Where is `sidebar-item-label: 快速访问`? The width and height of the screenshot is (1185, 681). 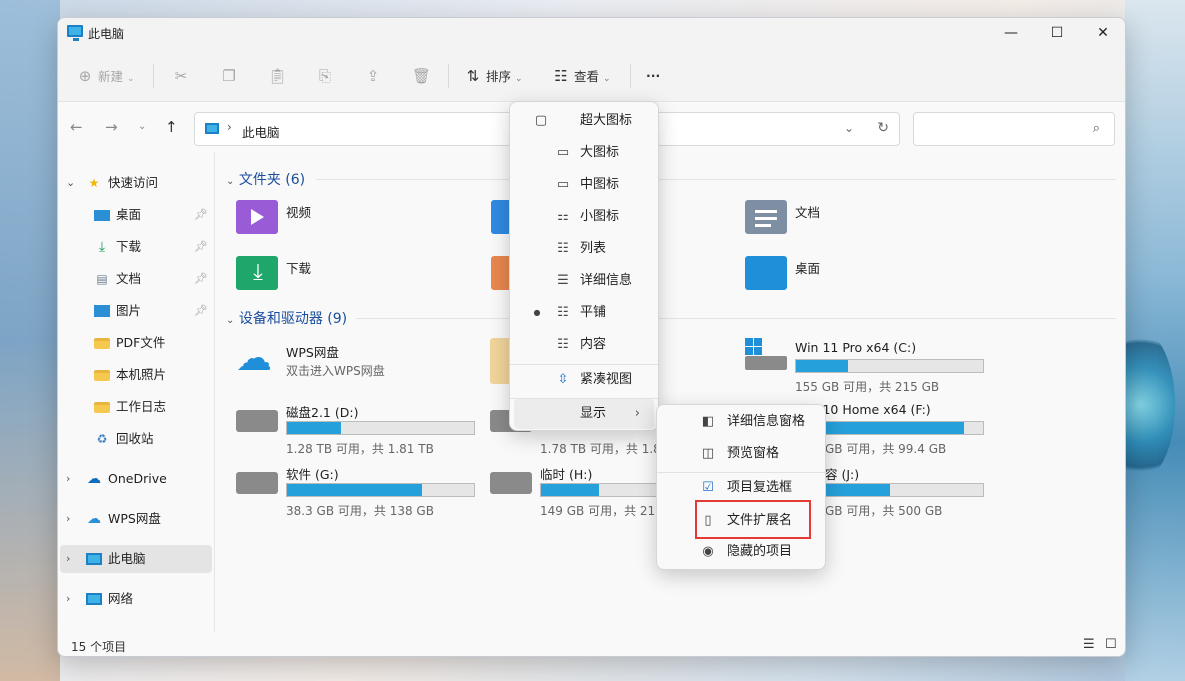 sidebar-item-label: 快速访问 is located at coordinates (133, 182).